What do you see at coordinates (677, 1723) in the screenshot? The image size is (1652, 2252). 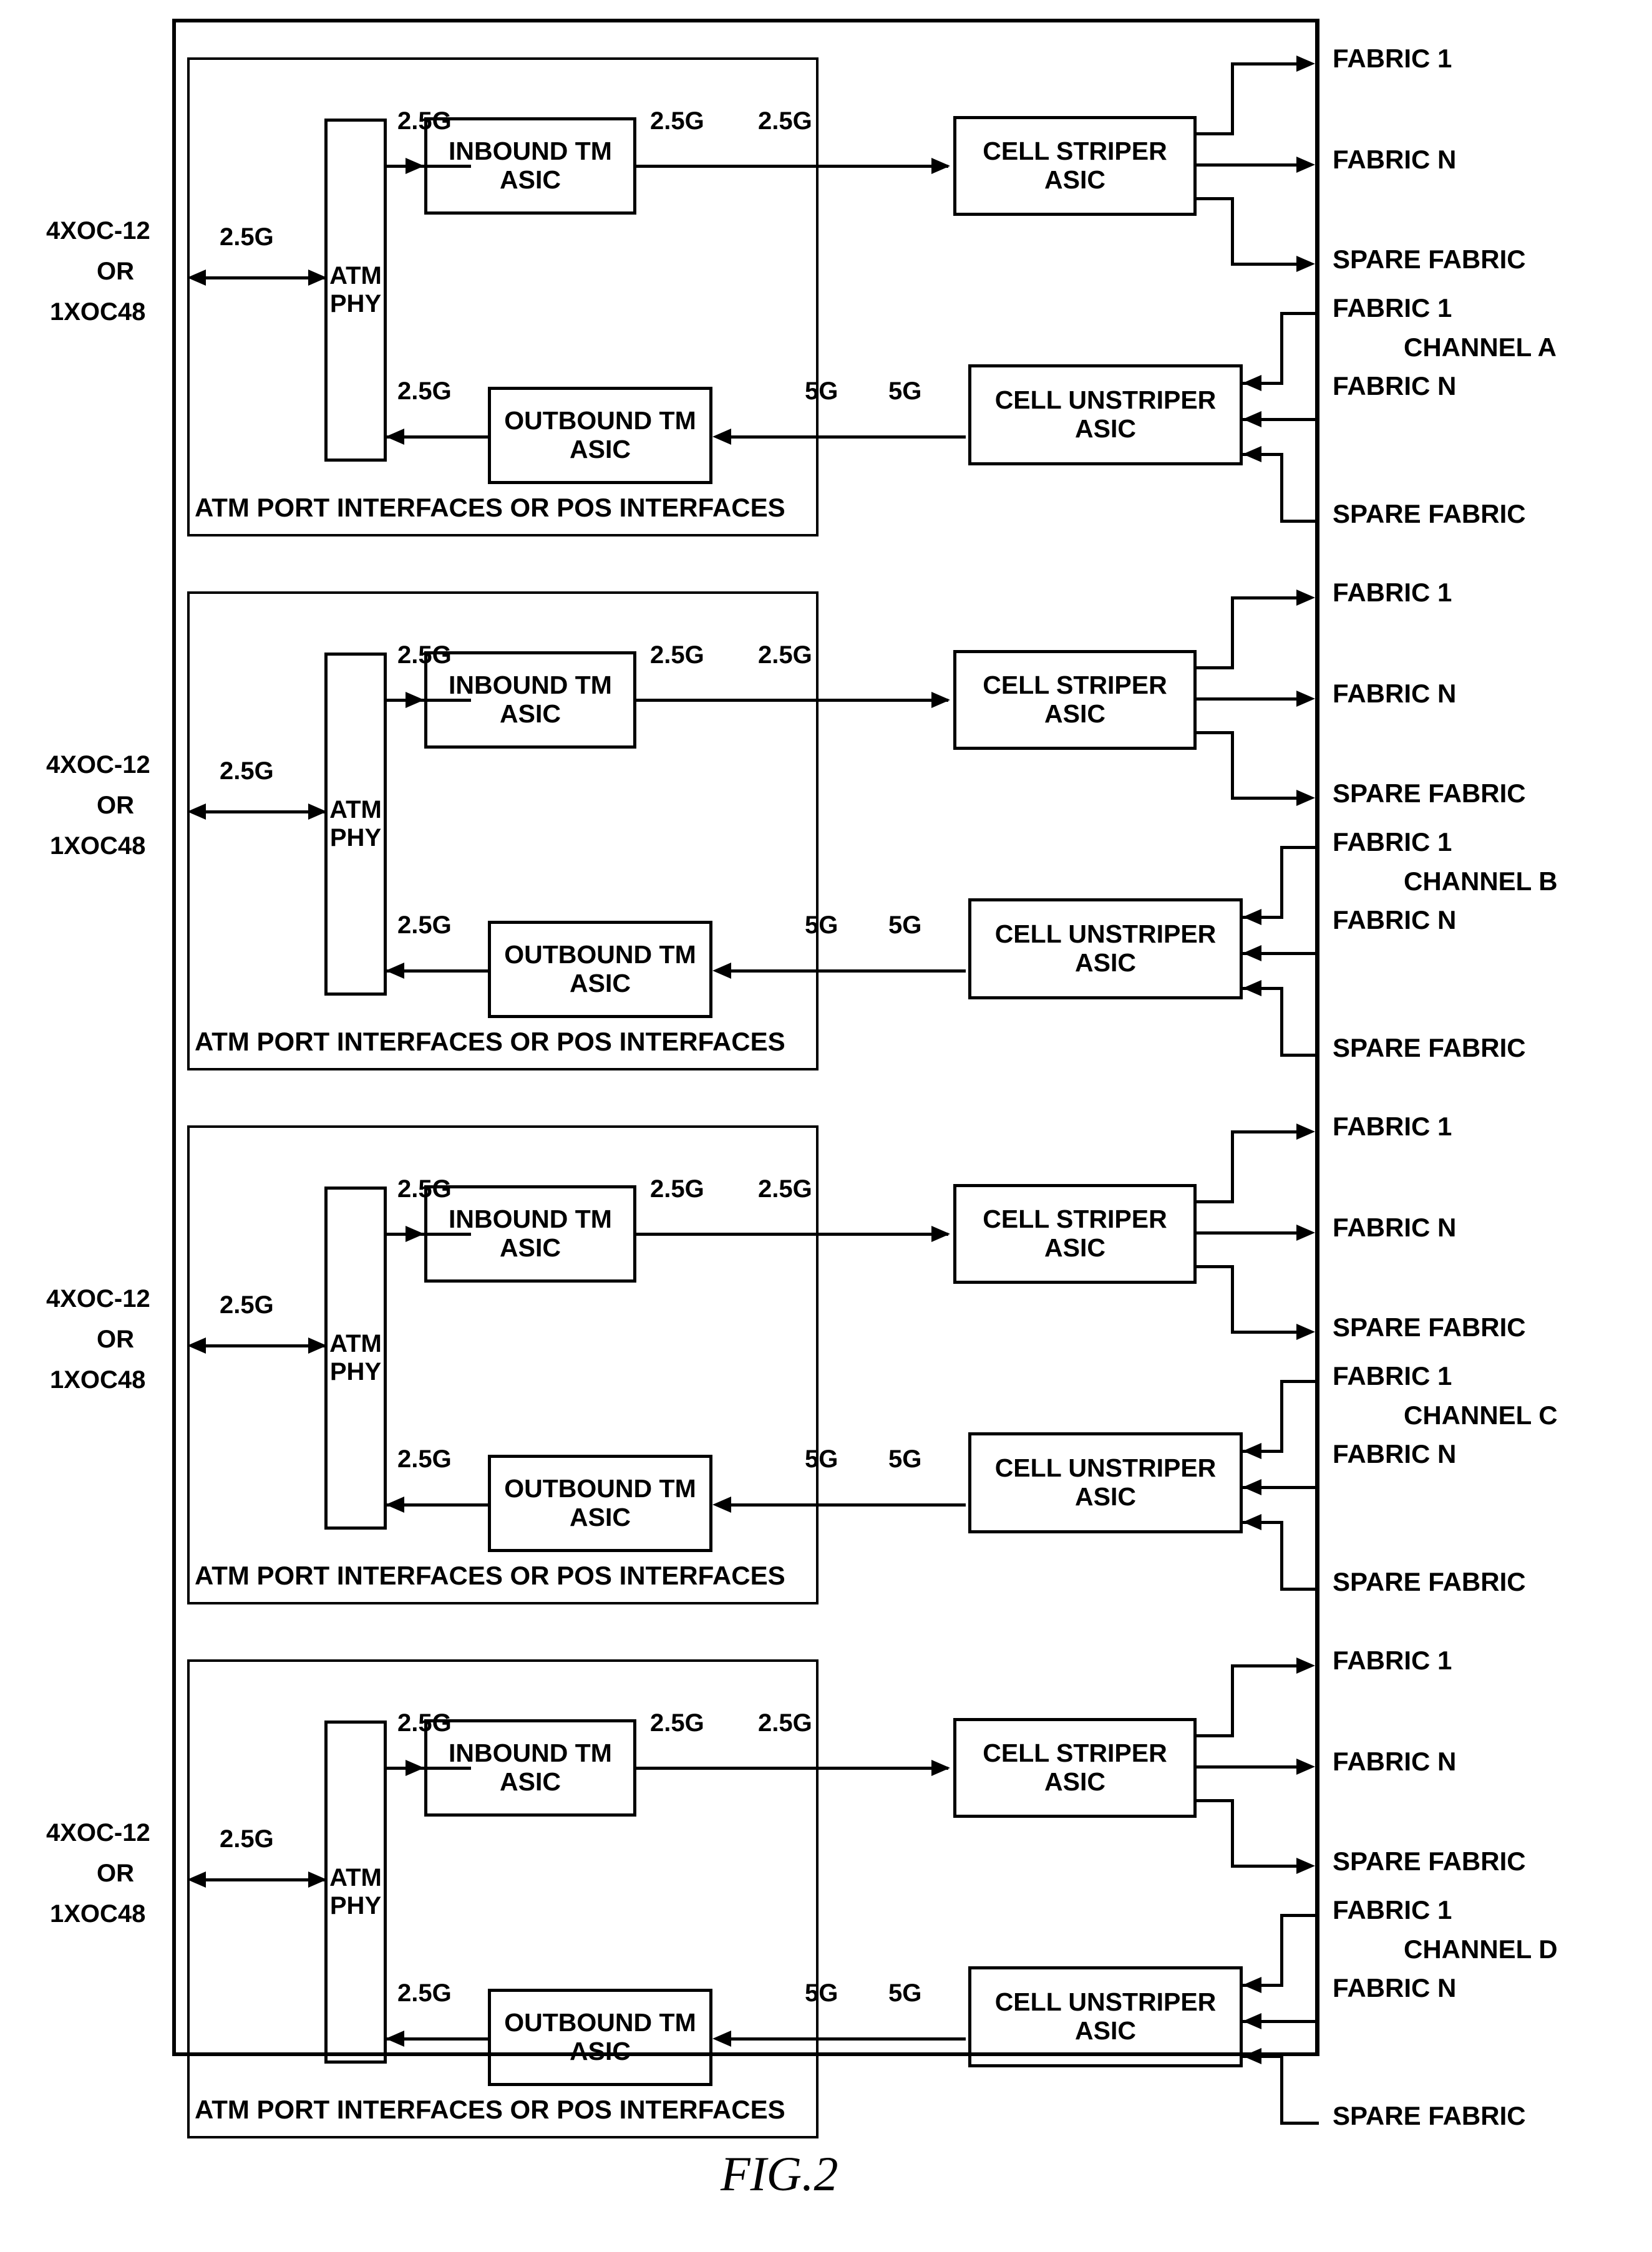 I see `channel-d-inbound-out-rate: 2.5G` at bounding box center [677, 1723].